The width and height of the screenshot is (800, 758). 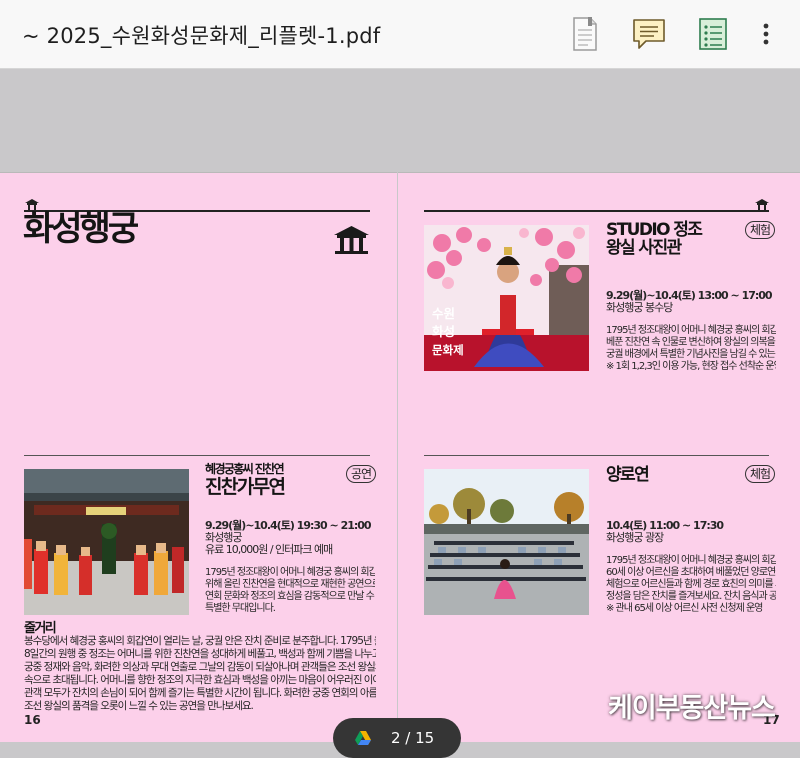 I want to click on event-desc-line: ※ 1회 1,2,3인 이용 가능, 현장 접수 선착순 운영, so click(x=691, y=366).